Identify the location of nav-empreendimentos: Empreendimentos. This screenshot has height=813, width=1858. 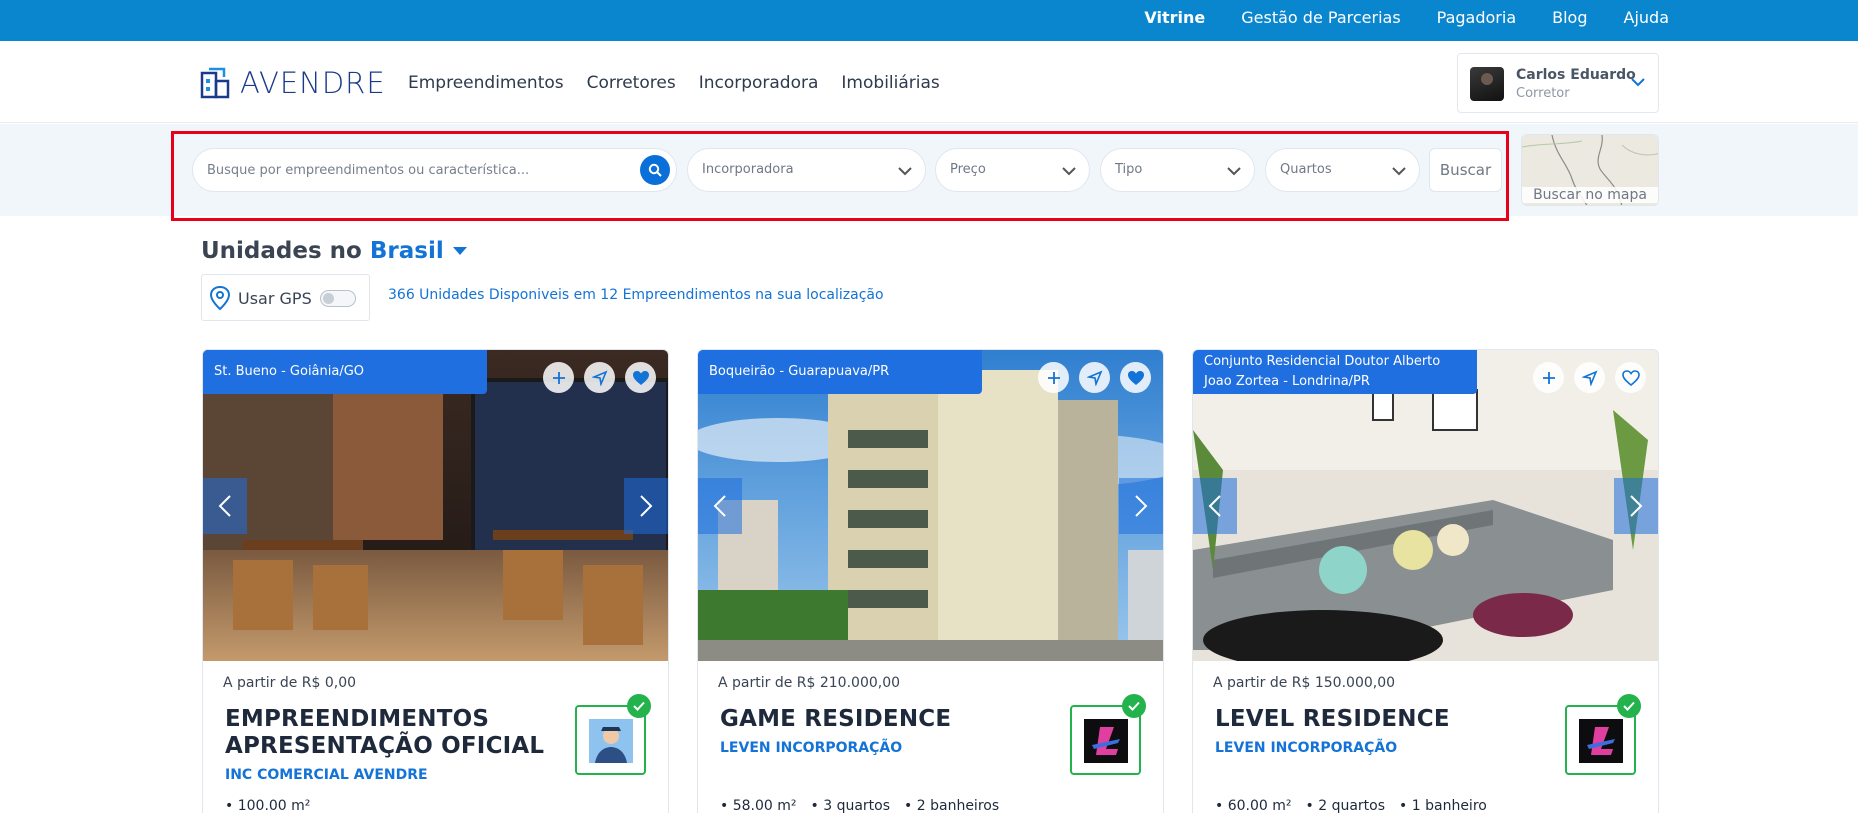
(486, 83).